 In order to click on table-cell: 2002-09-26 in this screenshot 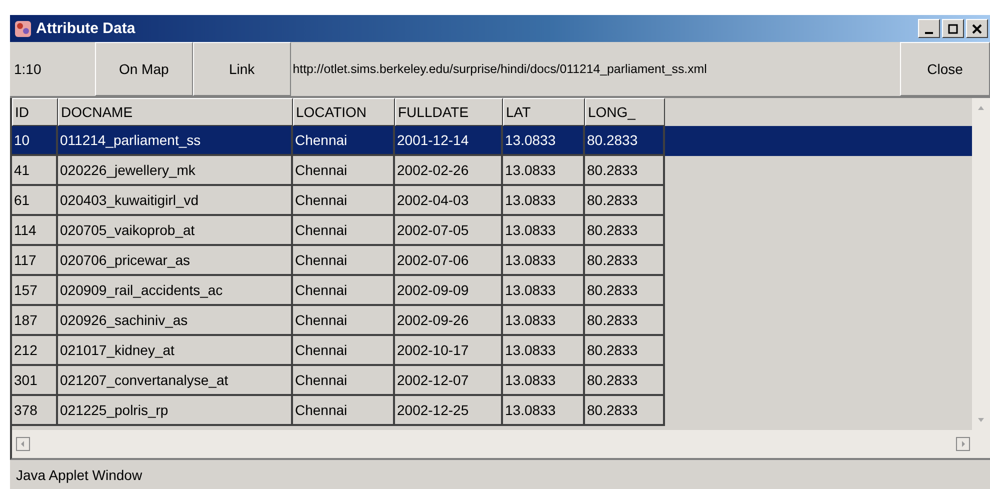, I will do `click(449, 321)`.